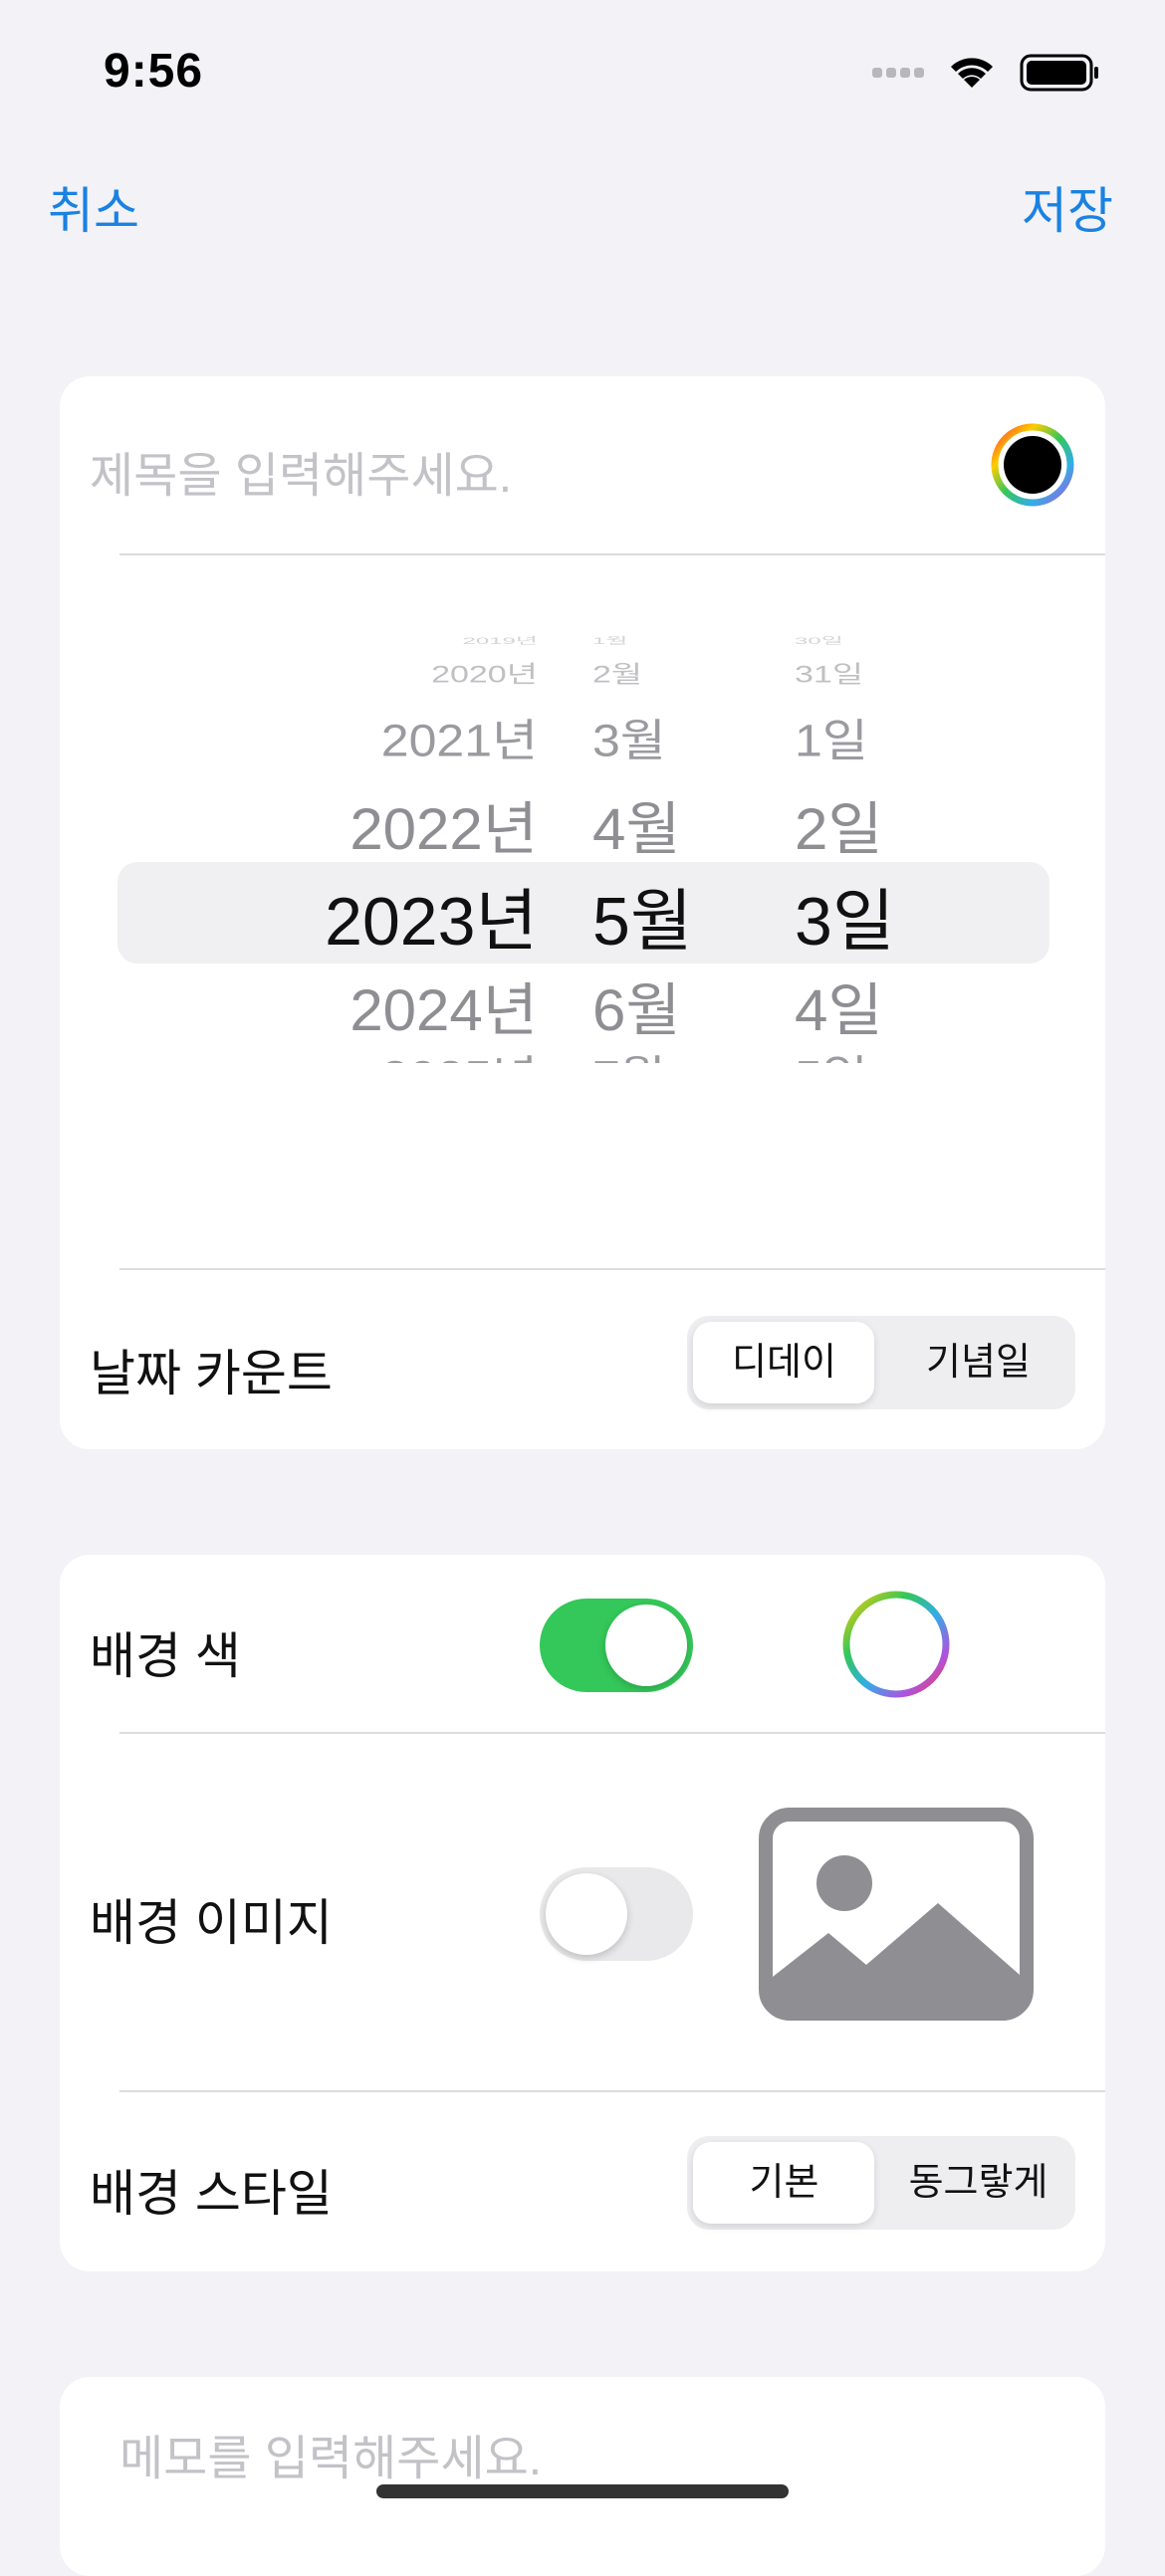 The height and width of the screenshot is (2576, 1165). Describe the element at coordinates (898, 73) in the screenshot. I see `signal-icon` at that location.